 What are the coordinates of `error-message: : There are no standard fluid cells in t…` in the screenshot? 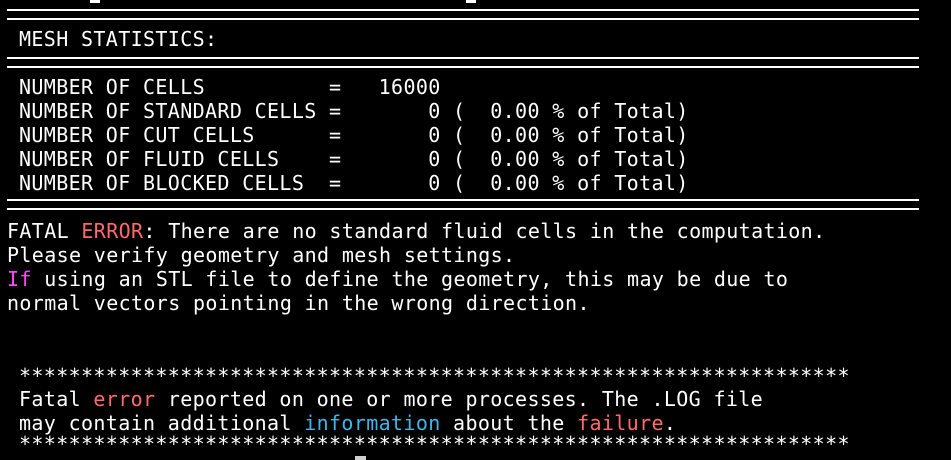 It's located at (484, 231).